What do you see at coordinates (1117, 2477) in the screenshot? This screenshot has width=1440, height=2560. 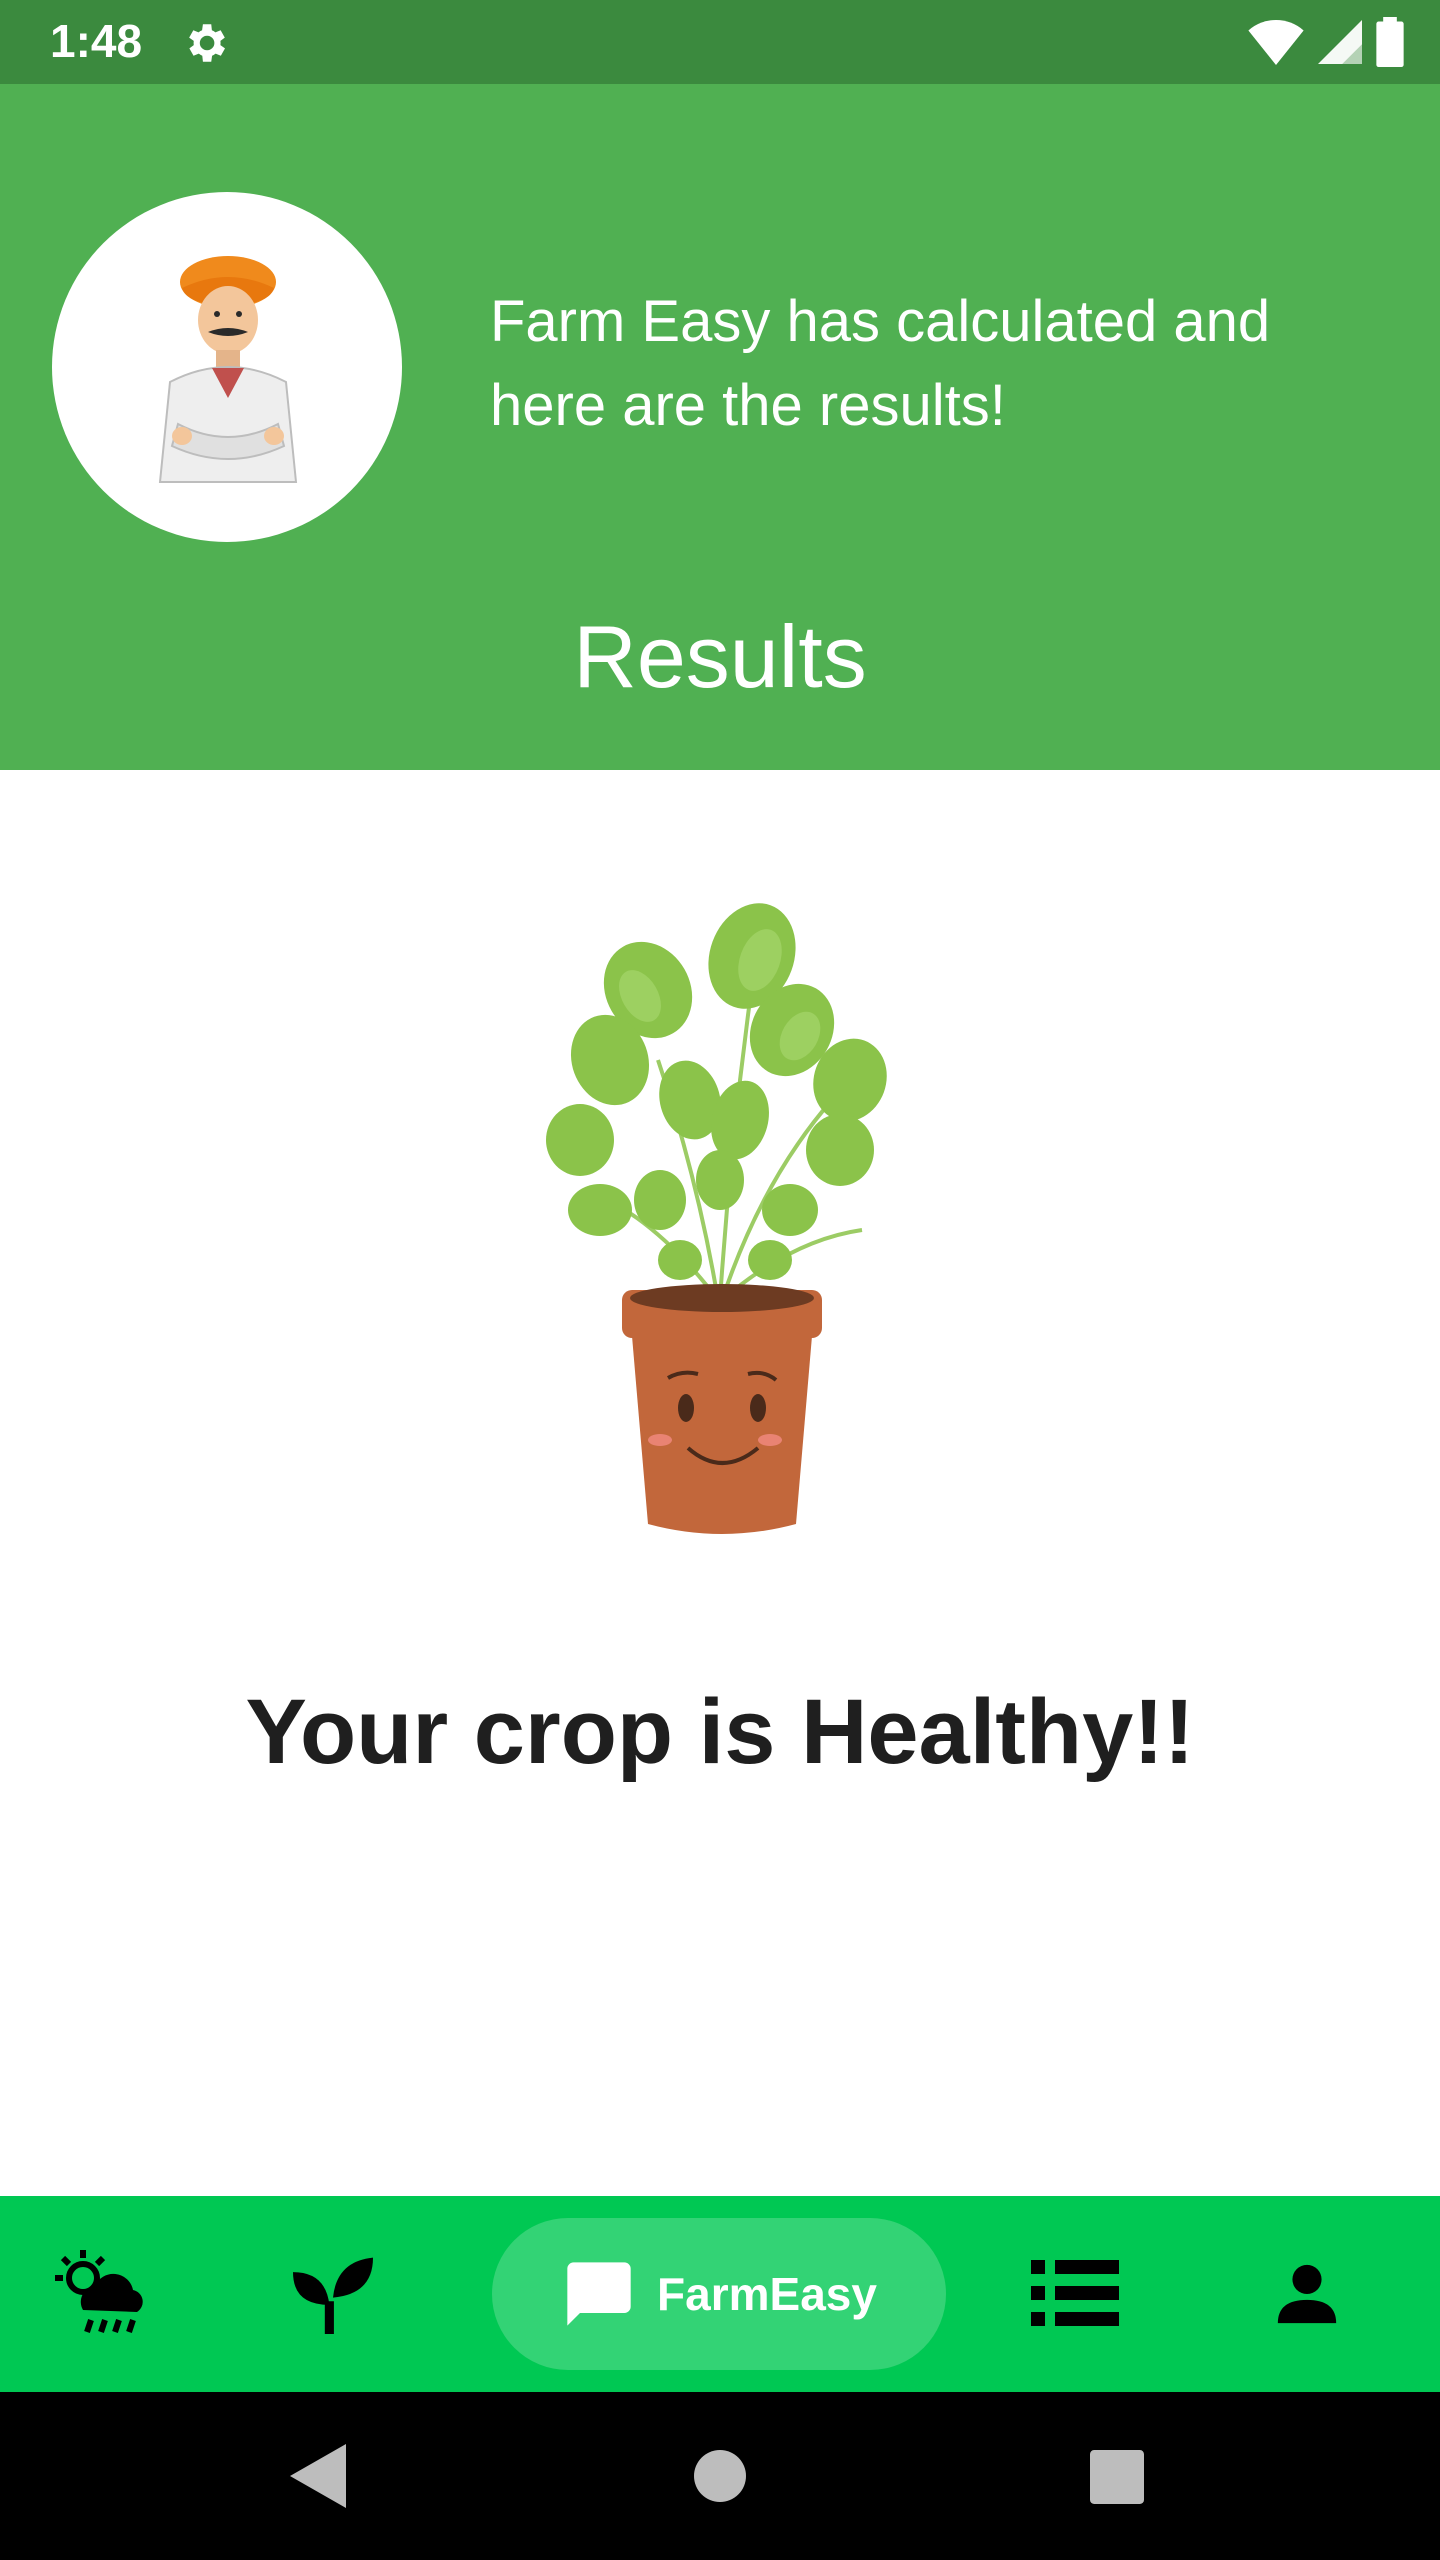 I see `recents-icon` at bounding box center [1117, 2477].